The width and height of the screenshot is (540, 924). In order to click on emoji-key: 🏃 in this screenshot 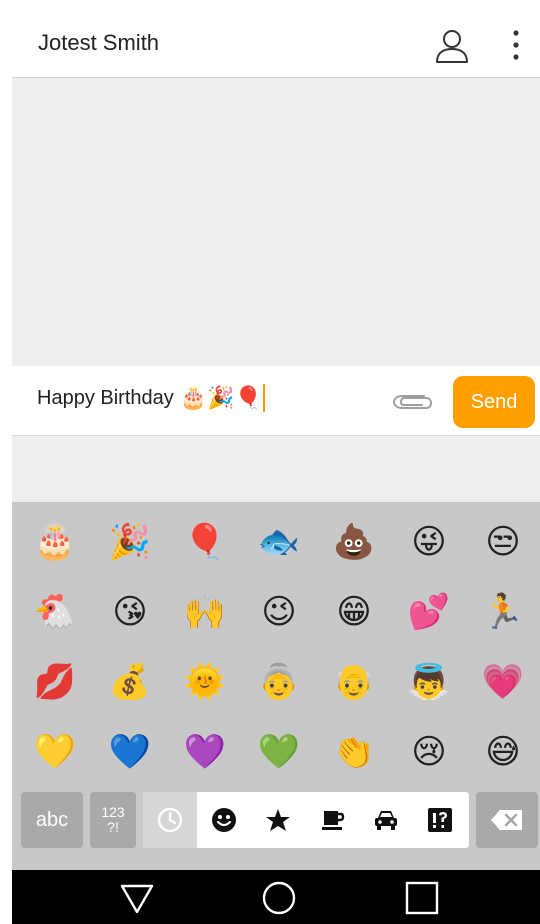, I will do `click(503, 612)`.